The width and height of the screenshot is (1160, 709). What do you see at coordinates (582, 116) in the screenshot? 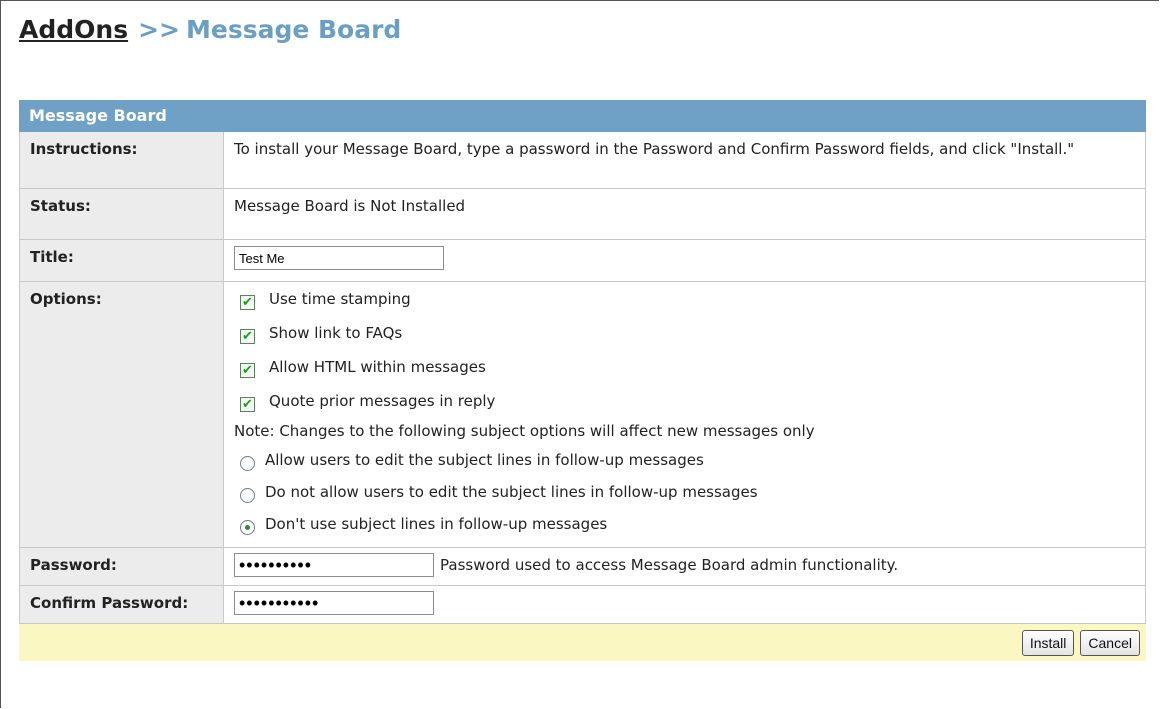
I see `panel-header: Message Board` at bounding box center [582, 116].